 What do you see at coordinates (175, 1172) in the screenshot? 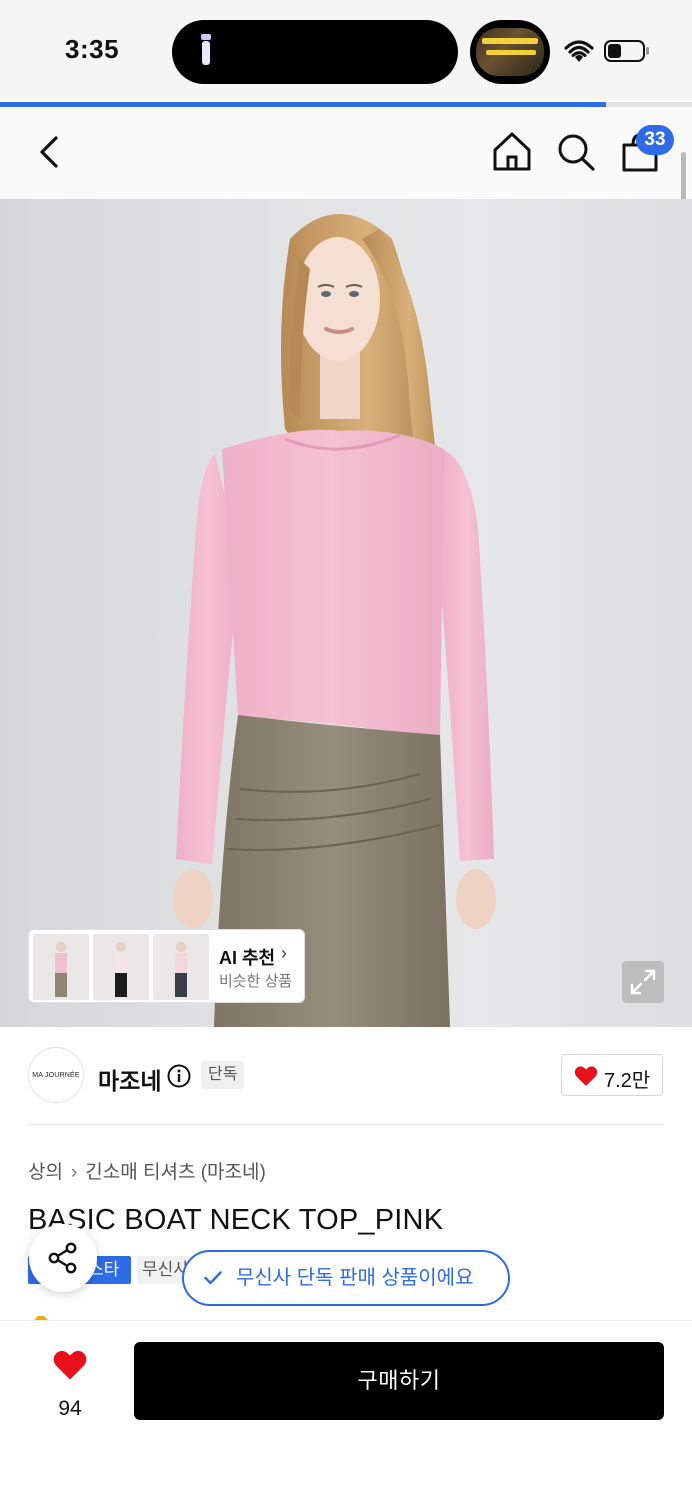
I see `breadcrumb-item: 긴소매 티셔츠 (마조네)` at bounding box center [175, 1172].